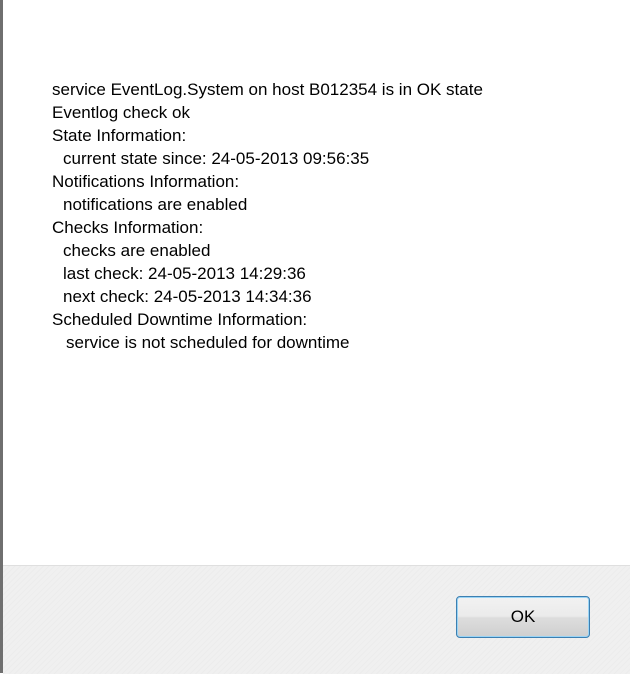 The width and height of the screenshot is (630, 674). Describe the element at coordinates (523, 617) in the screenshot. I see `ok-button: OK` at that location.